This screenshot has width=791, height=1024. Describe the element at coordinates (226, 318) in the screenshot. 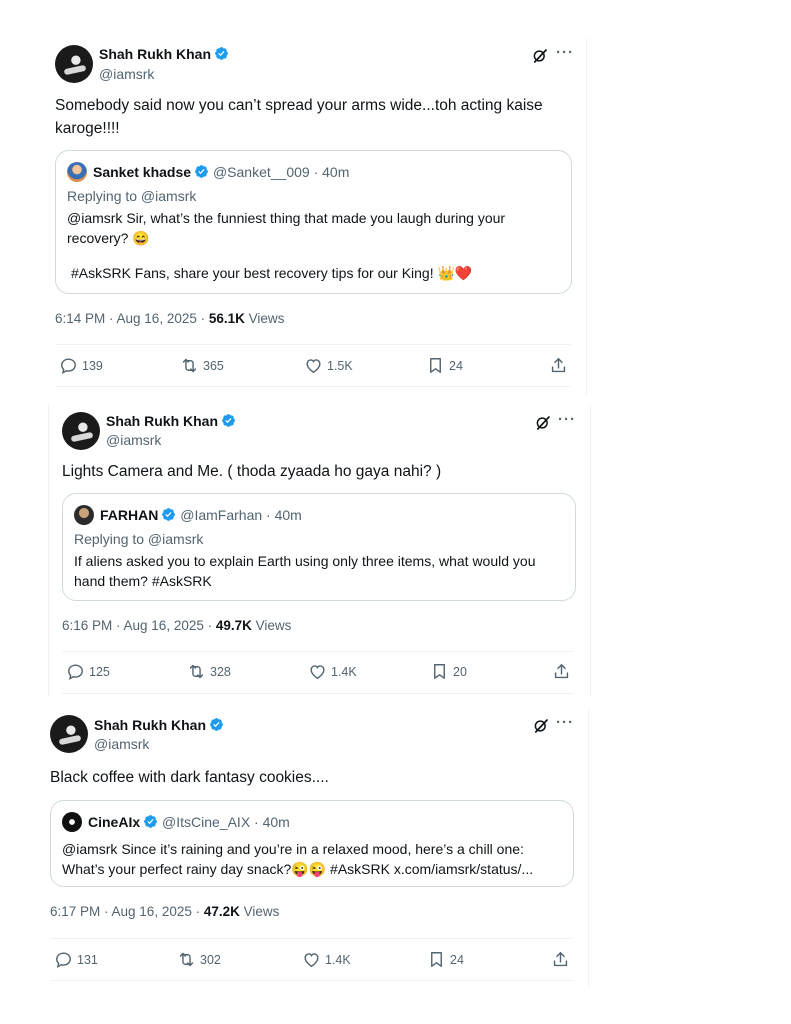

I see `views-count: 56.1K` at that location.